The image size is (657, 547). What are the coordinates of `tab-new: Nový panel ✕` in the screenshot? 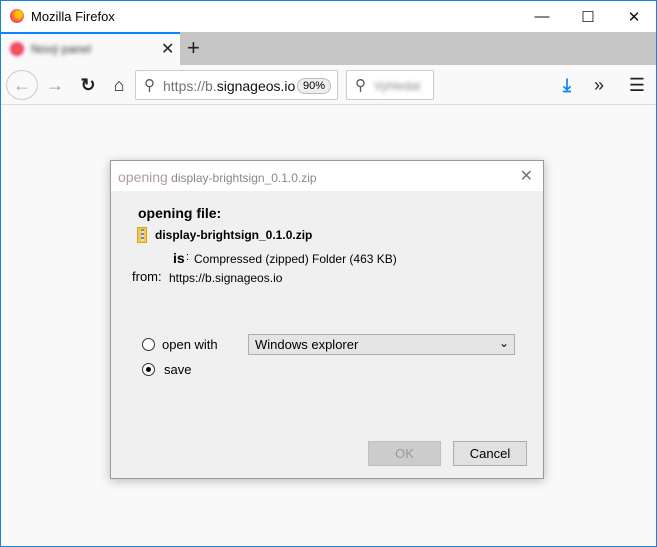 It's located at (90, 48).